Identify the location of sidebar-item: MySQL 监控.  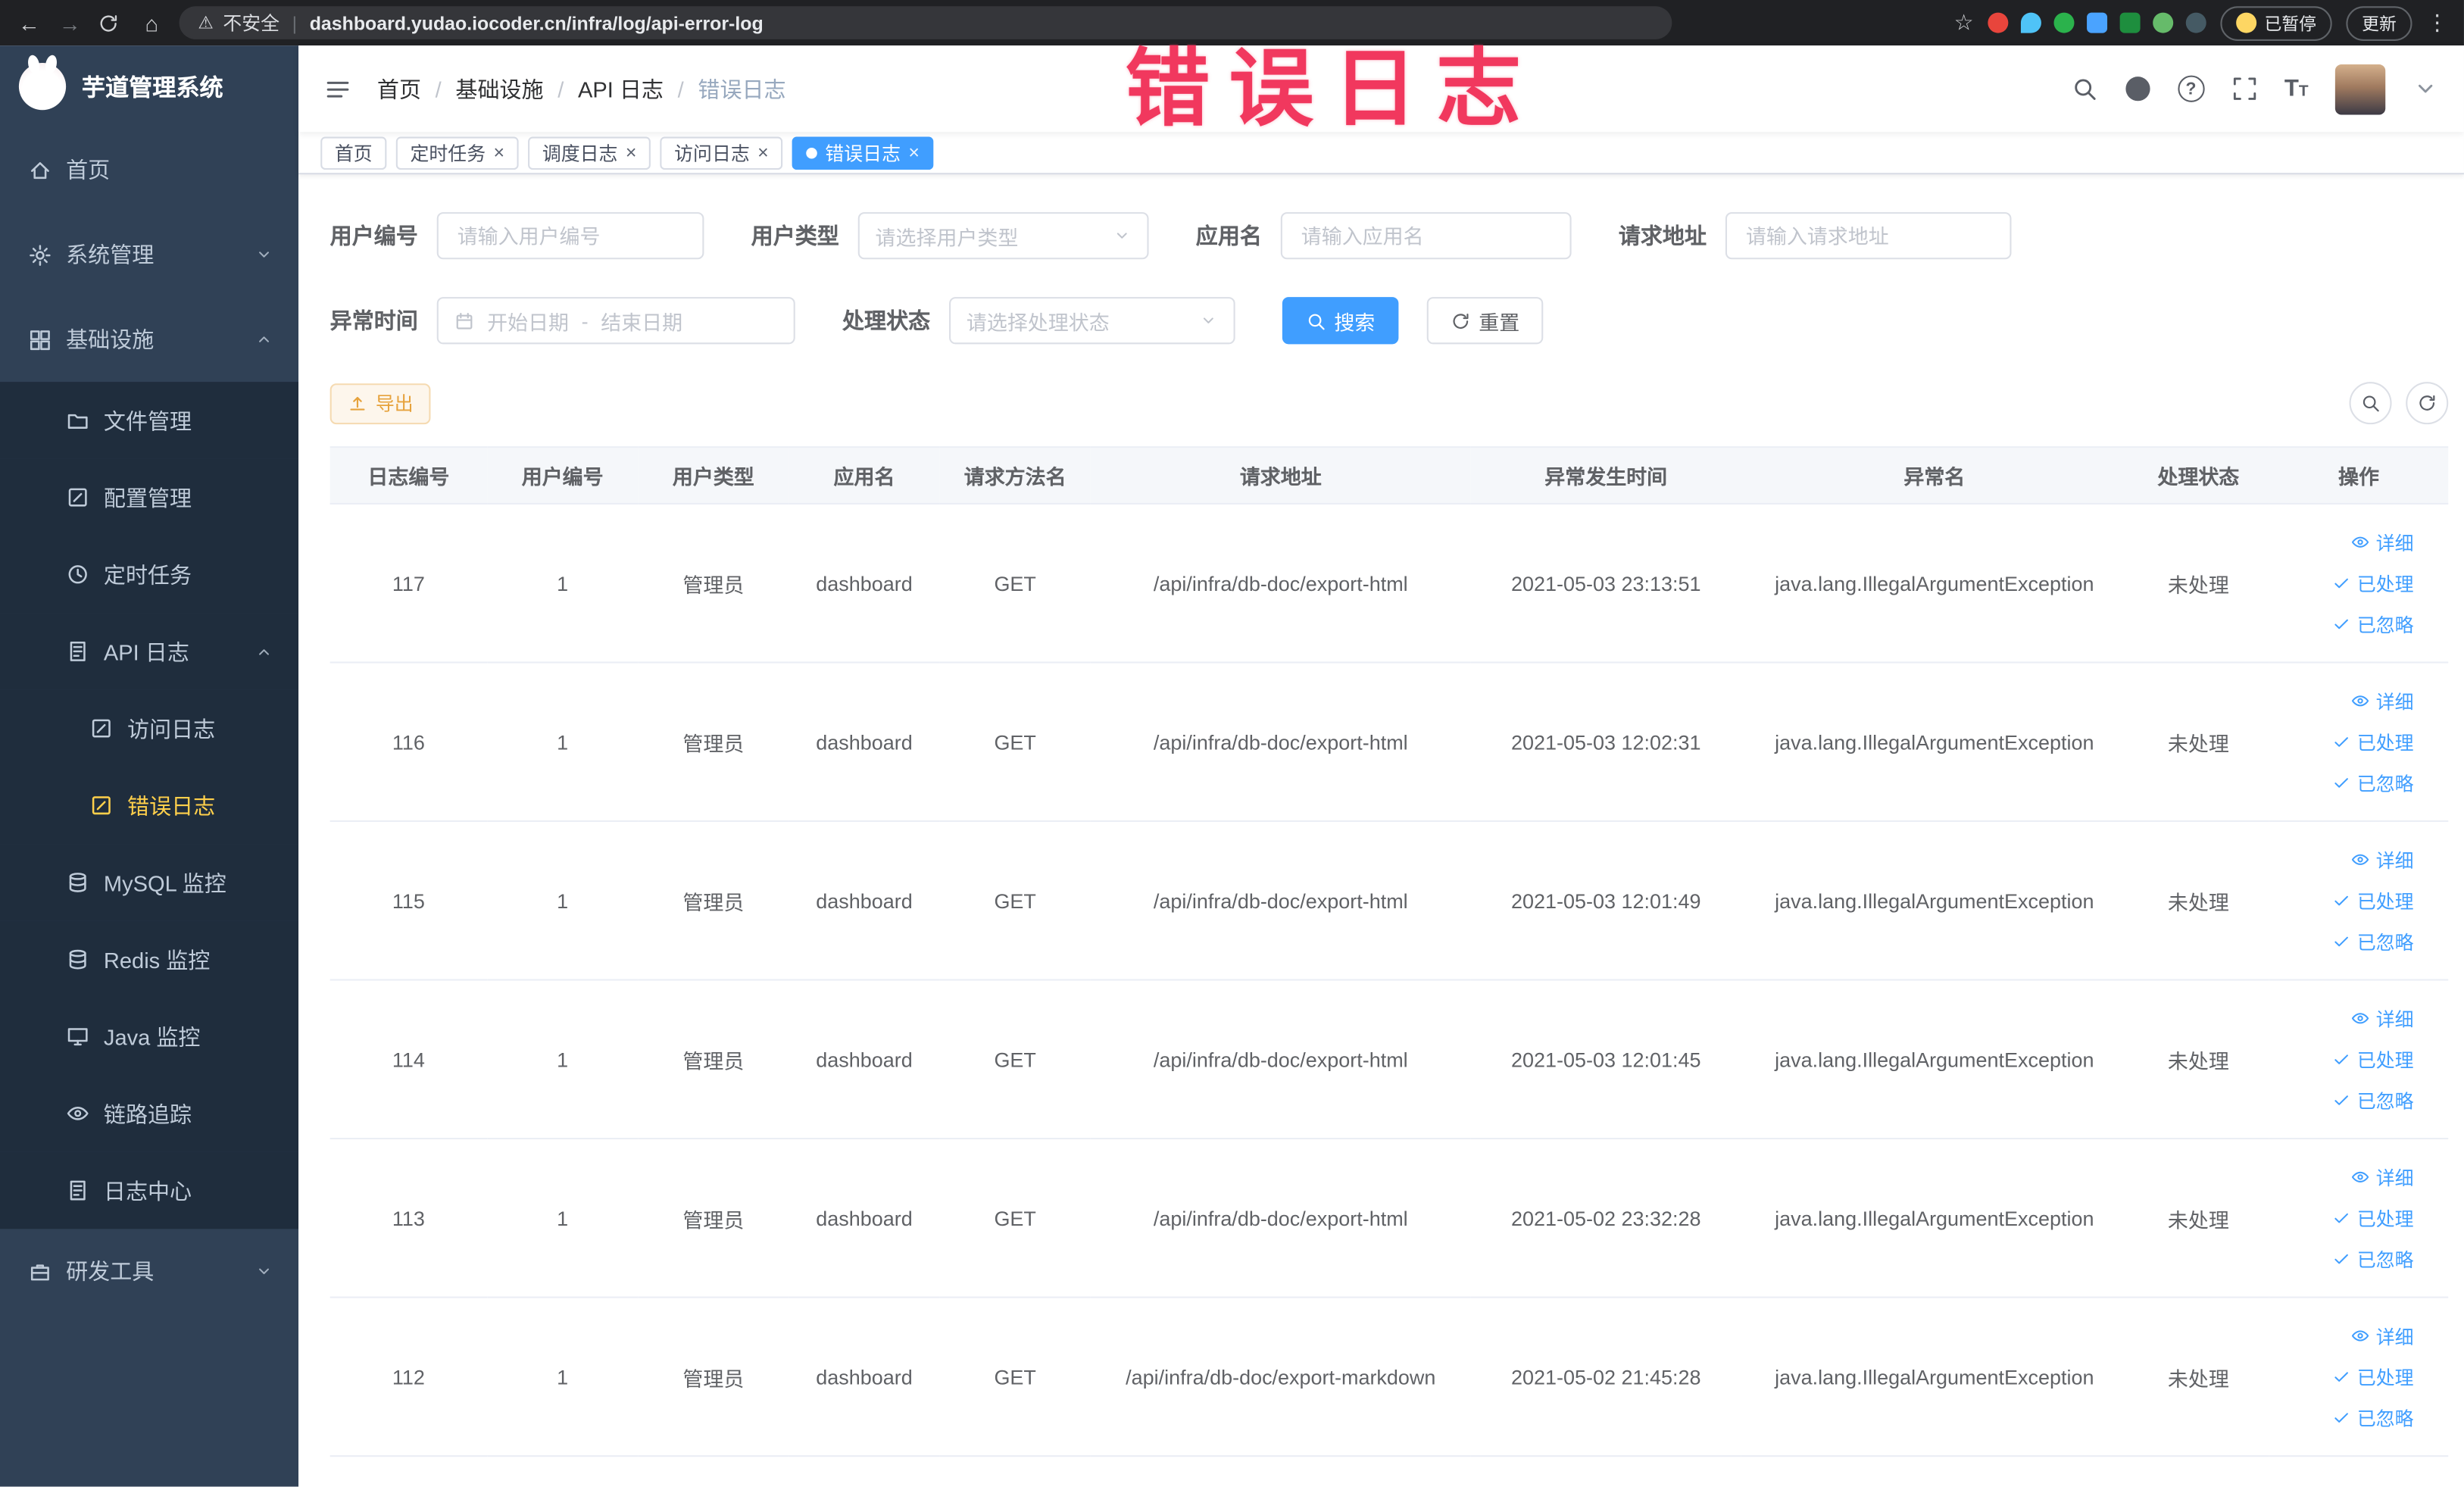
(149, 882).